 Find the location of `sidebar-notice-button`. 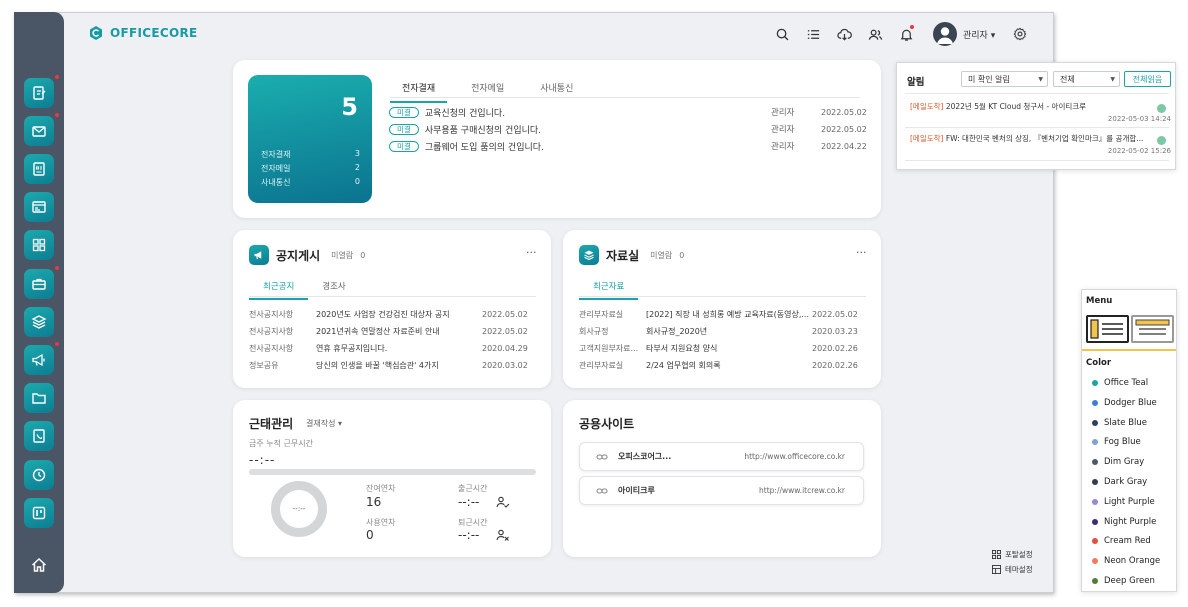

sidebar-notice-button is located at coordinates (39, 360).